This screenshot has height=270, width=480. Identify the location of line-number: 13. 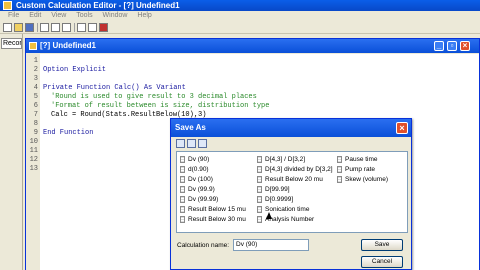
(33, 169).